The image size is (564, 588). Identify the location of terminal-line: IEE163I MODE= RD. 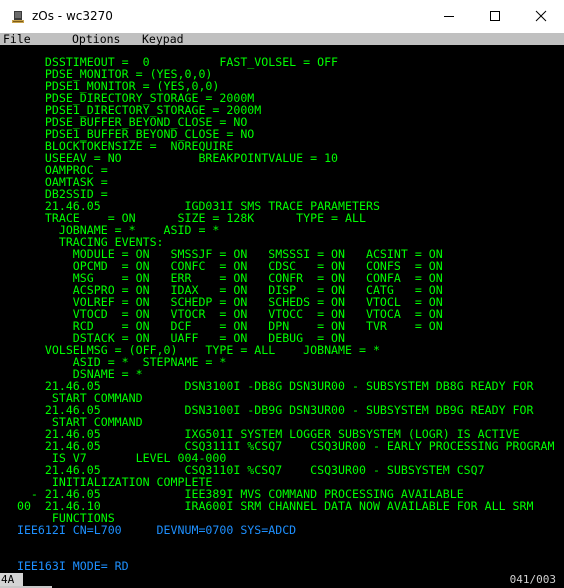
(66, 566).